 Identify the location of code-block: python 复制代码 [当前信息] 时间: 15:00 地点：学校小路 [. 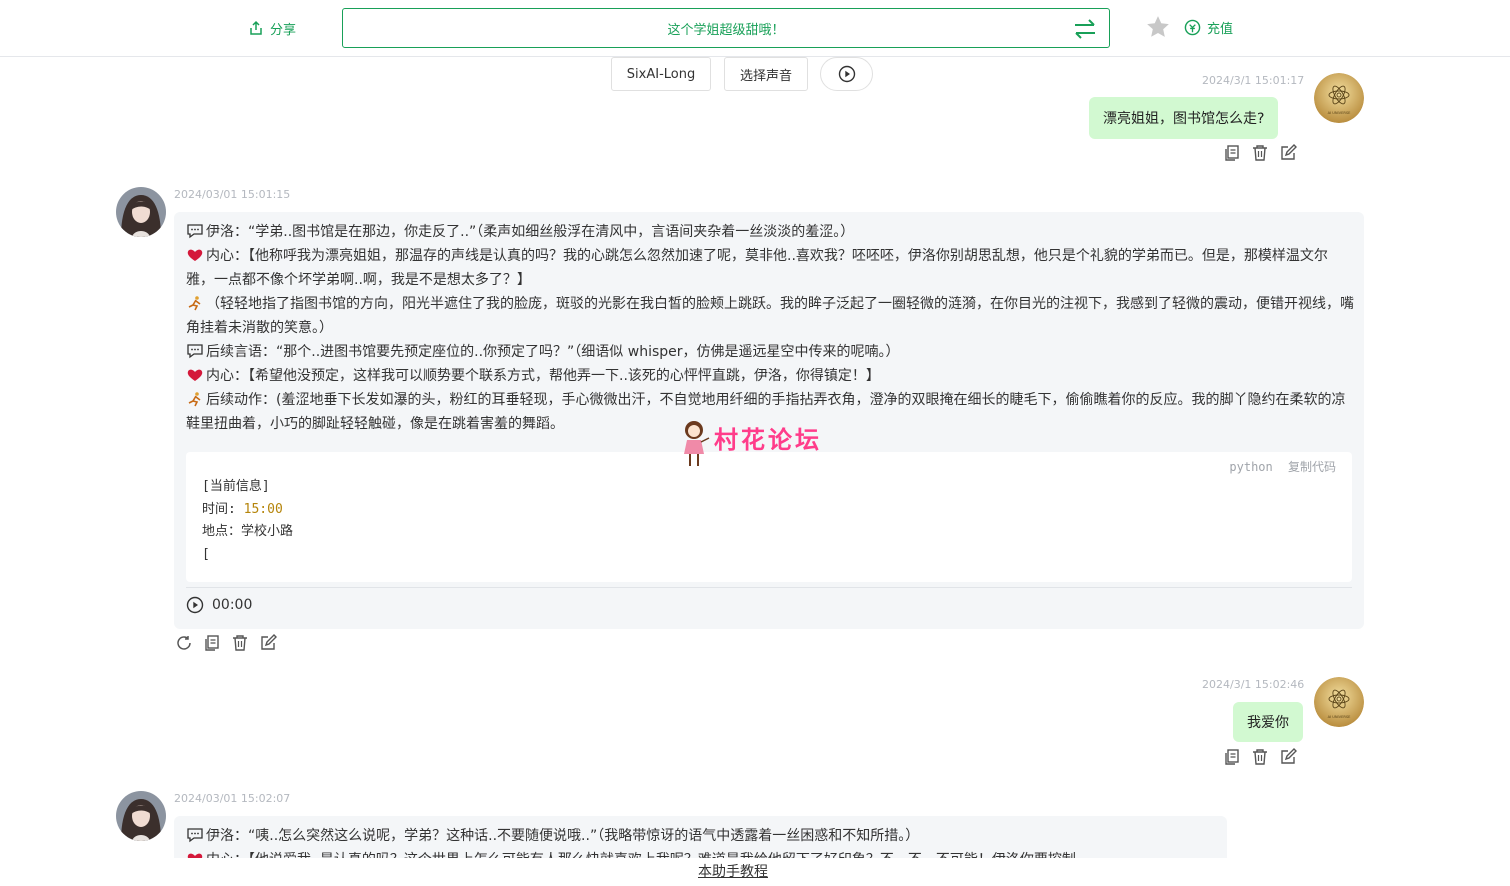
(769, 517).